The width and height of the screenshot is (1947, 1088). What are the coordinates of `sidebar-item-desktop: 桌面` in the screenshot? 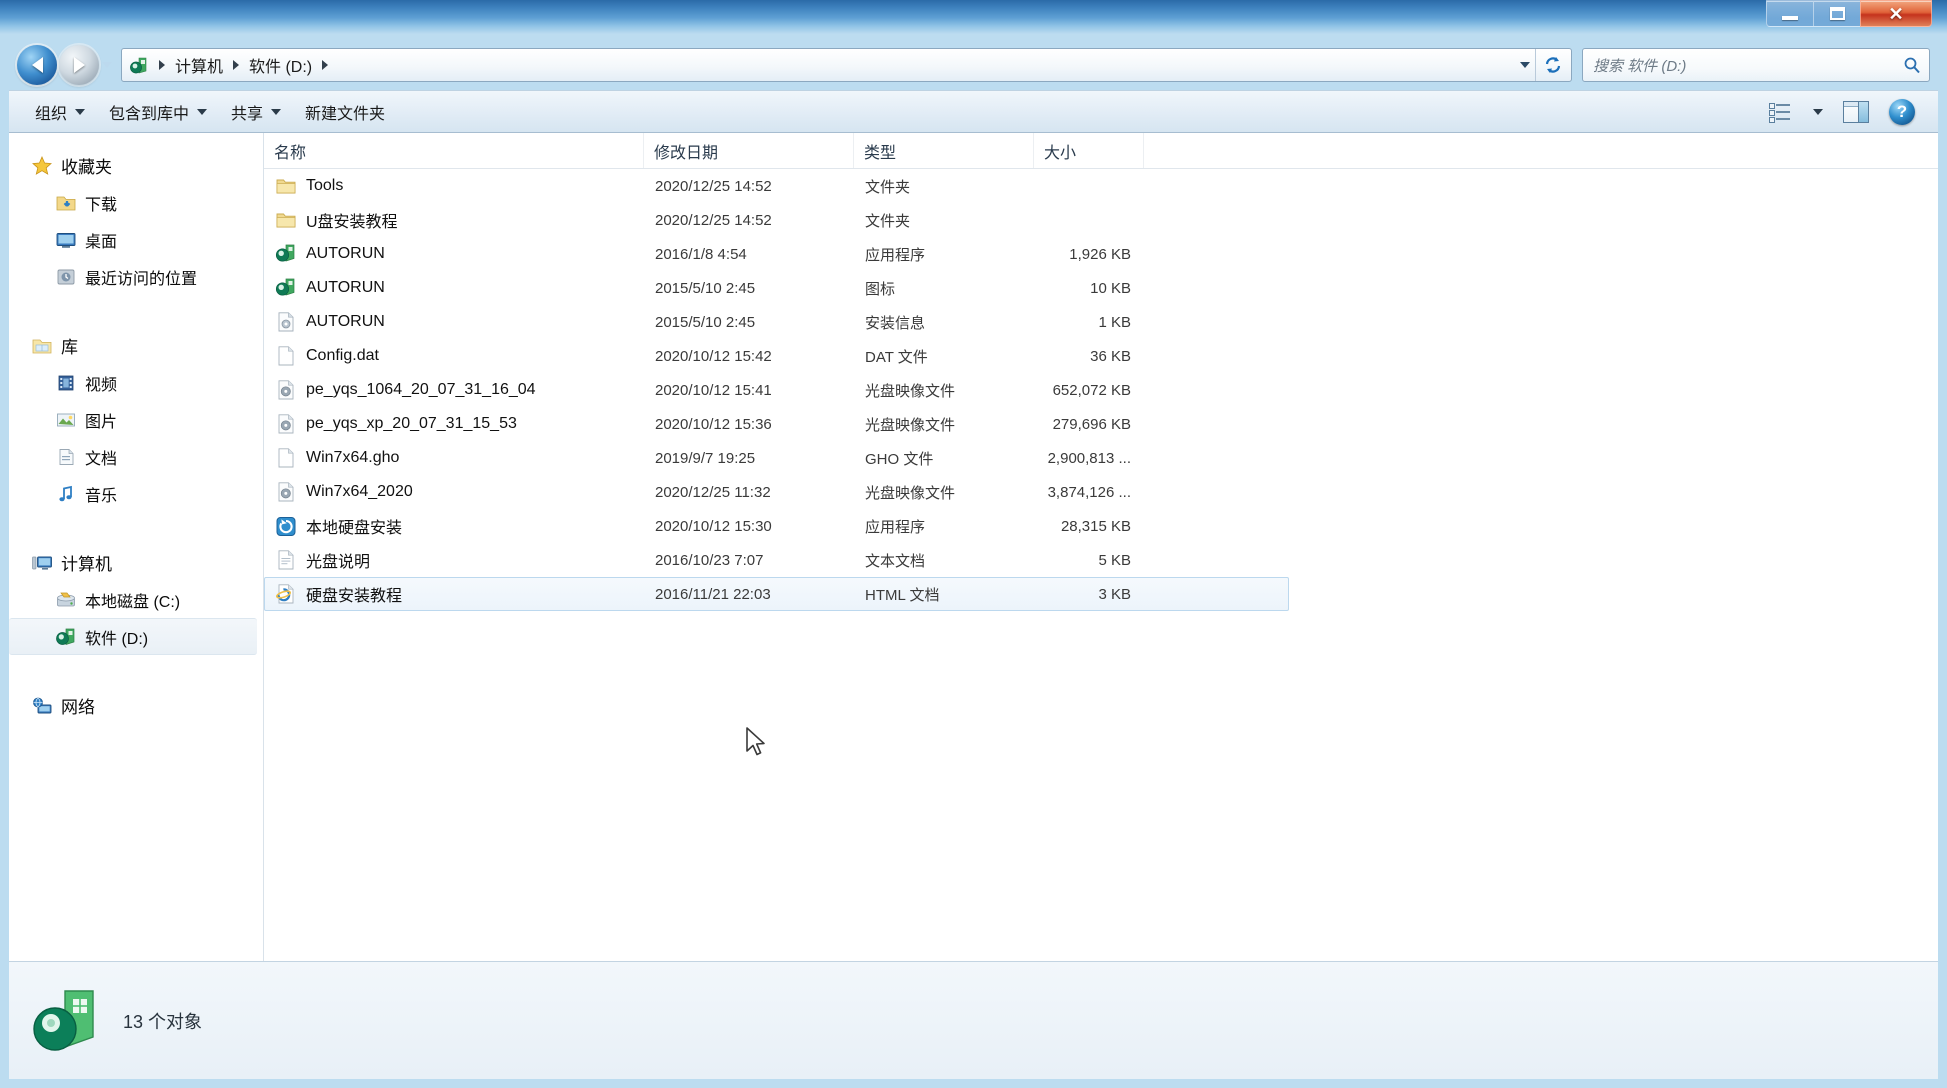 It's located at (136, 239).